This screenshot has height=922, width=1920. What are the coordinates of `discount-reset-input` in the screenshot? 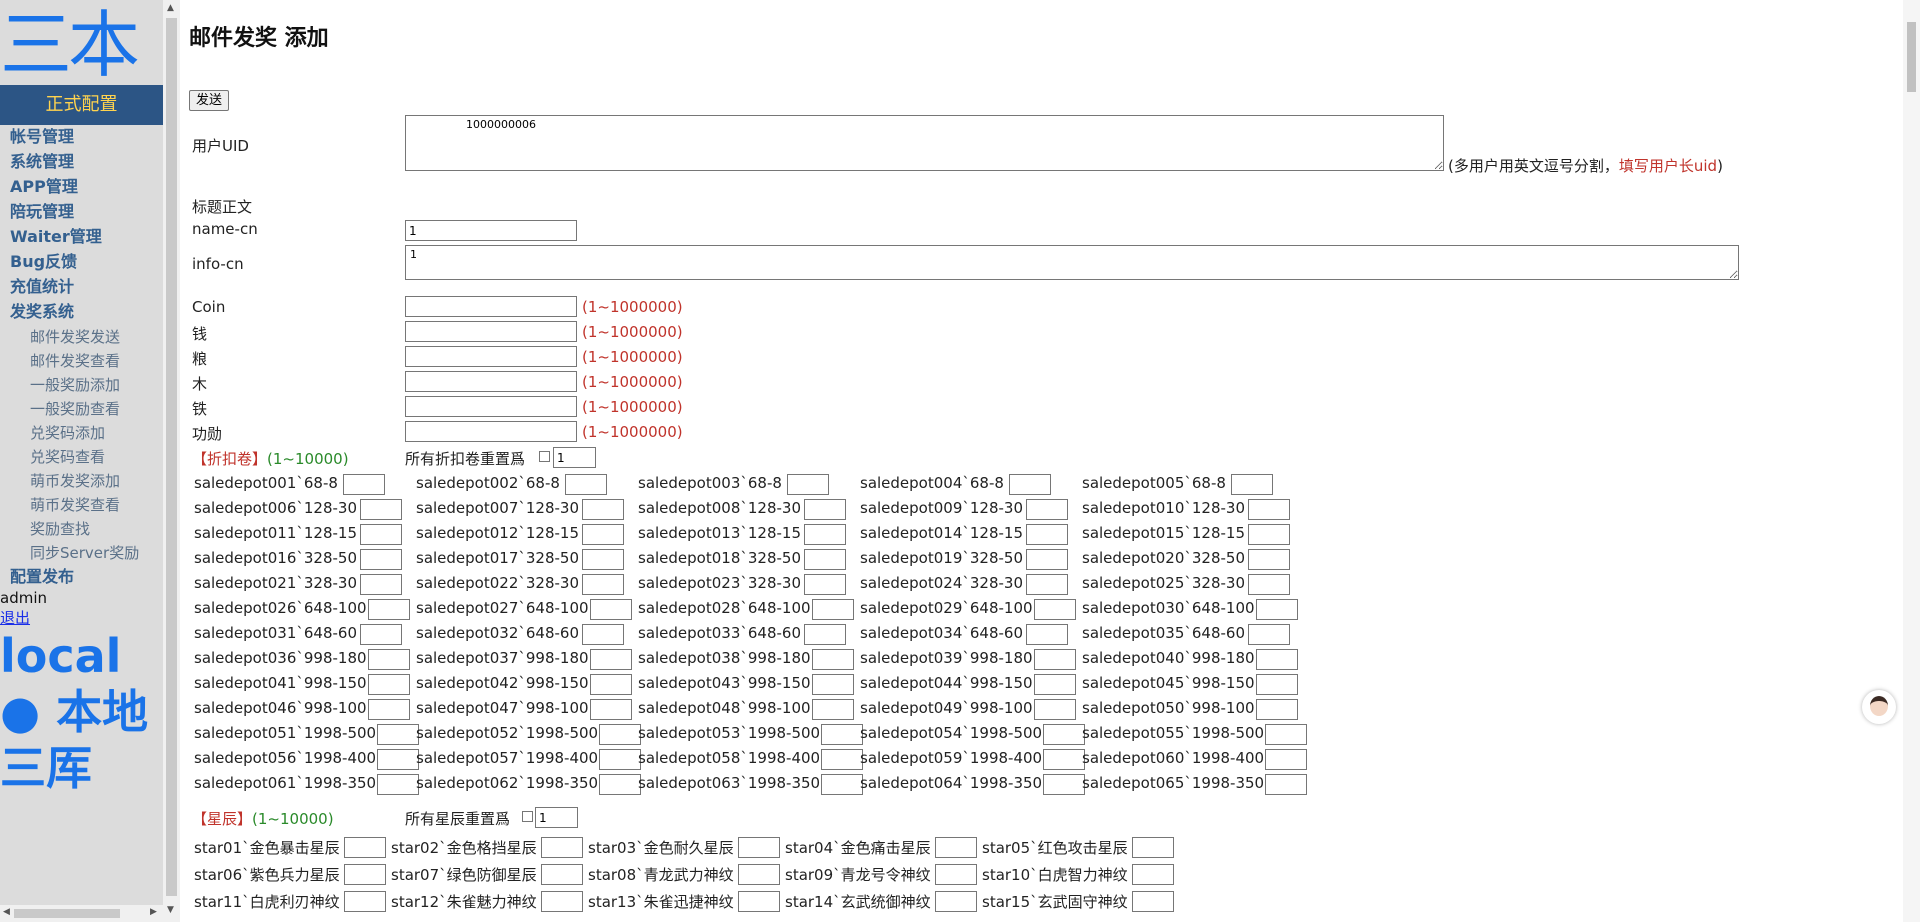 It's located at (574, 457).